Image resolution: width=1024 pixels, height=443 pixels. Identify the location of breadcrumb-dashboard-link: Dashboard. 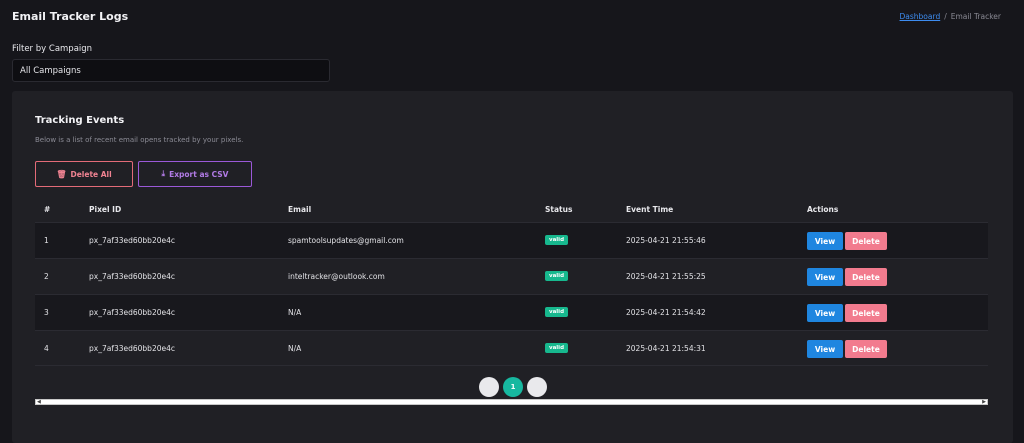
(920, 16).